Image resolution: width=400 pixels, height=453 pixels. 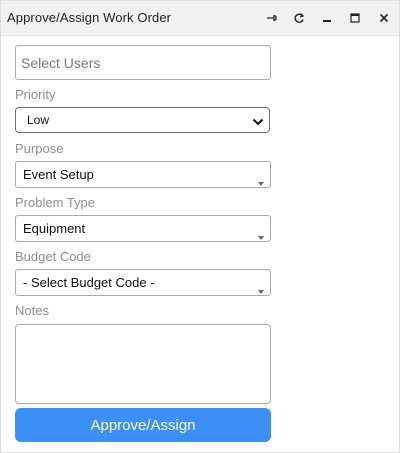 What do you see at coordinates (143, 364) in the screenshot?
I see `notes-textarea` at bounding box center [143, 364].